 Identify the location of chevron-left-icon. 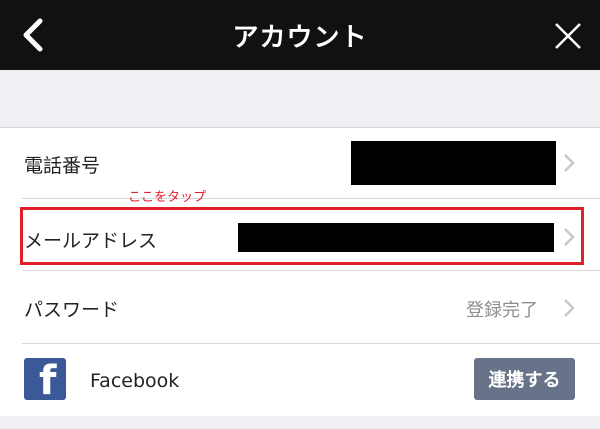
(33, 35).